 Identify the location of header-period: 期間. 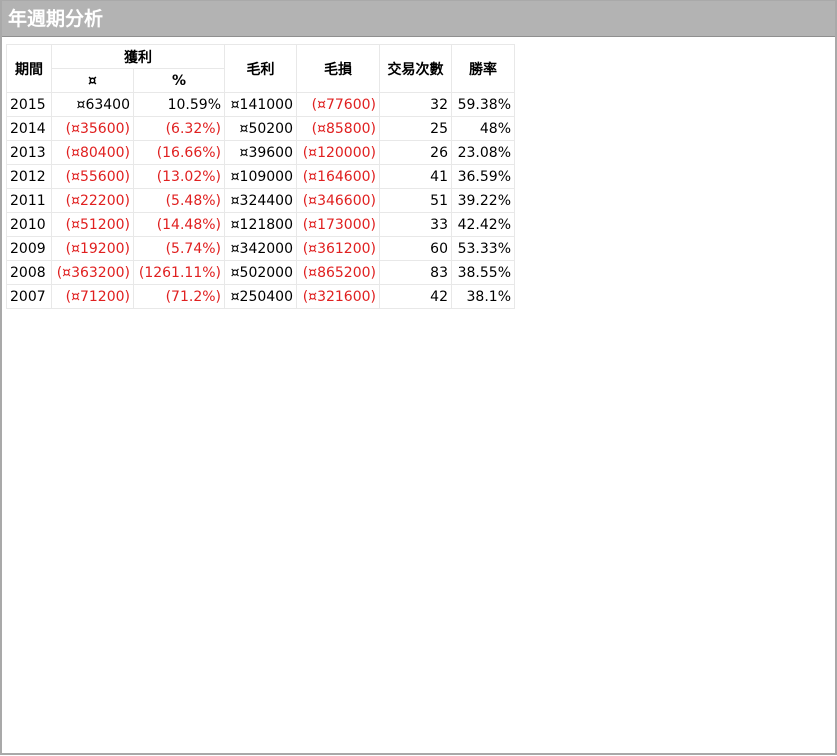
(29, 68).